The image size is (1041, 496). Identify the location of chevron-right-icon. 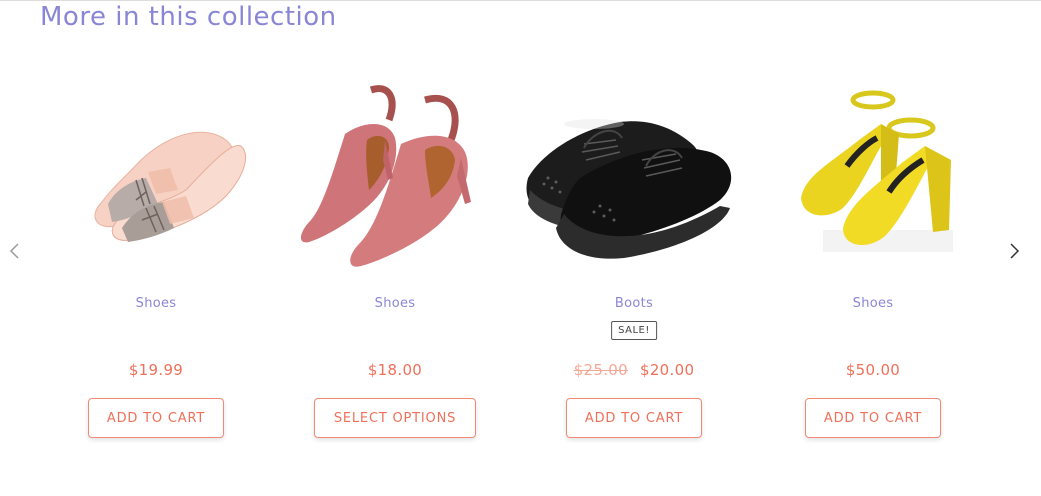
(1015, 251).